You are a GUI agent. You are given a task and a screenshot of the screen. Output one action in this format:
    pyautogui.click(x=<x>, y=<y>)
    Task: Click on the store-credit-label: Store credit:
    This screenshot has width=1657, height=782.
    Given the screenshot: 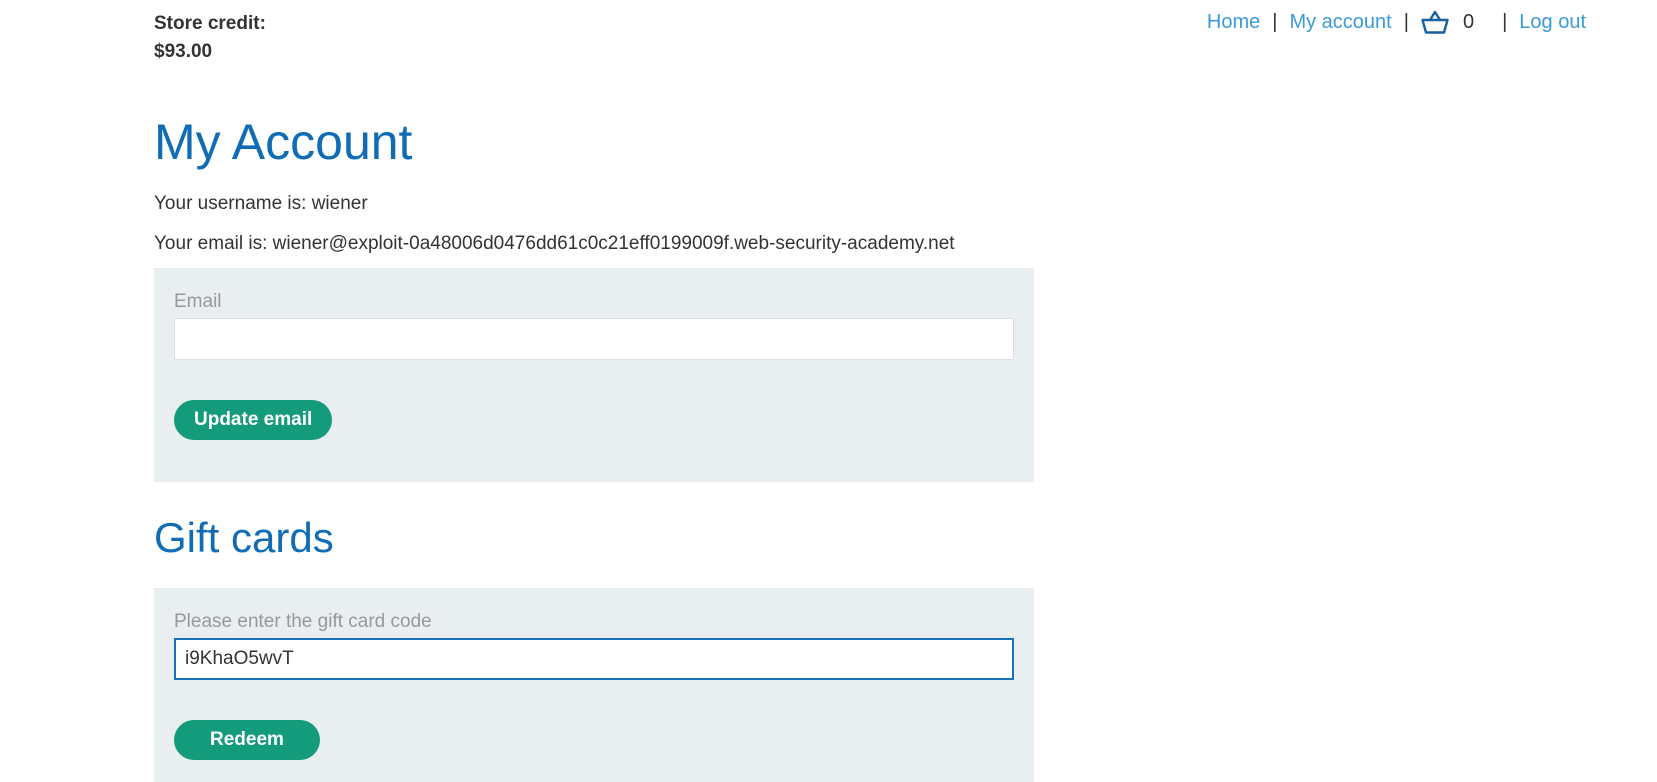 What is the action you would take?
    pyautogui.click(x=210, y=23)
    